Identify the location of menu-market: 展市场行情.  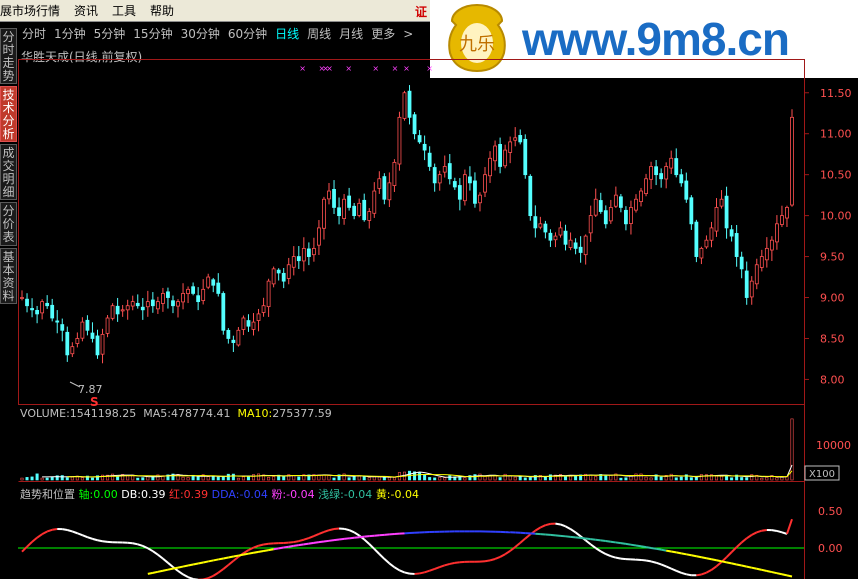
(33, 10).